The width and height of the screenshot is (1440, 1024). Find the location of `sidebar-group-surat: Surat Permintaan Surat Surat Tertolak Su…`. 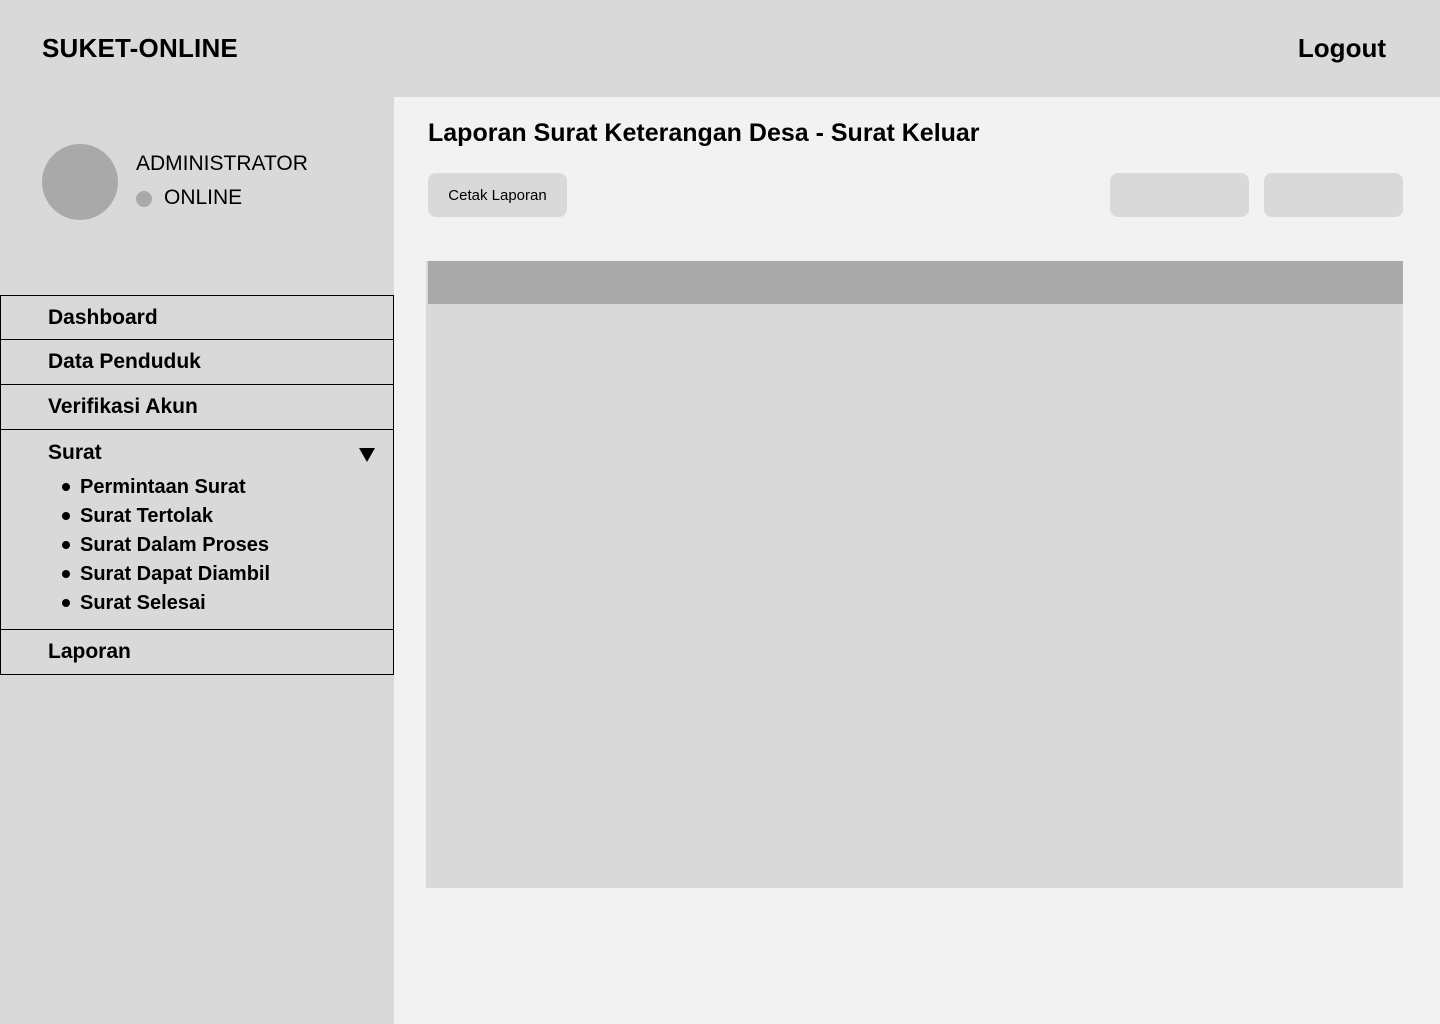

sidebar-group-surat: Surat Permintaan Surat Surat Tertolak Su… is located at coordinates (197, 530).